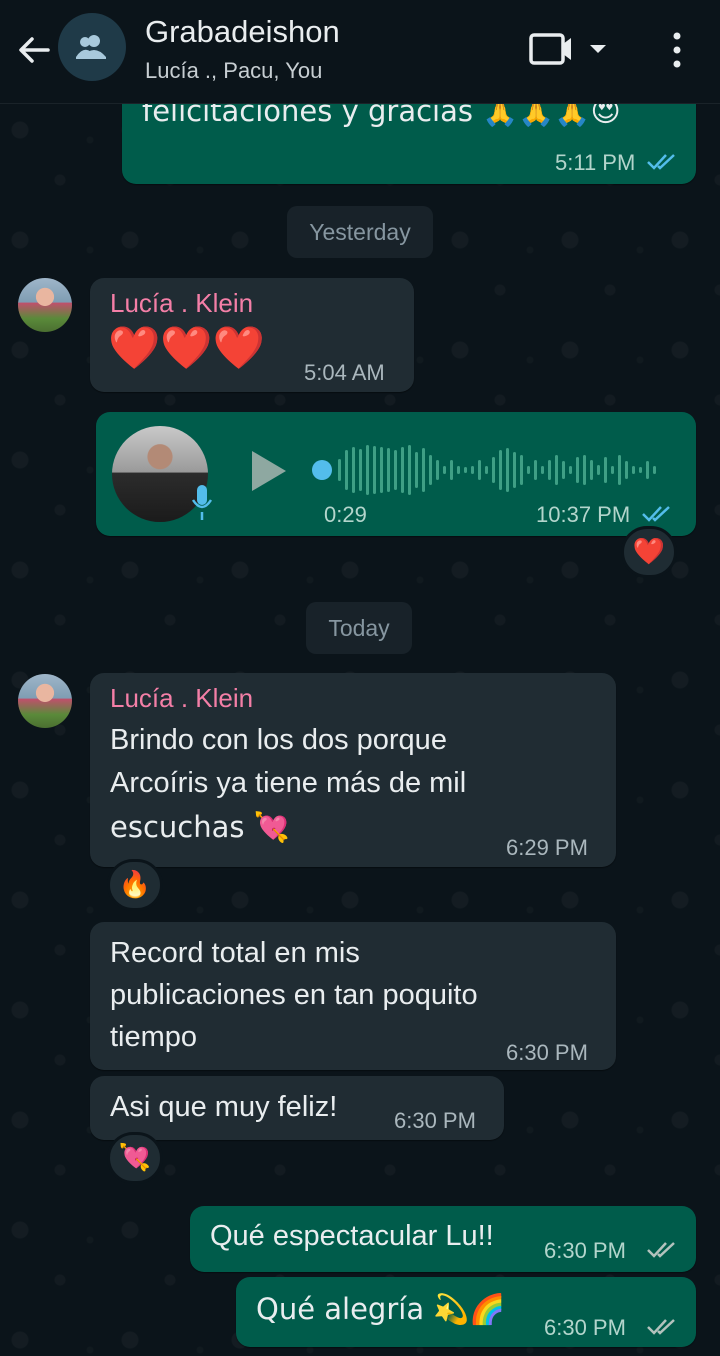 The height and width of the screenshot is (1356, 720). What do you see at coordinates (224, 1107) in the screenshot?
I see `message-text: Asi que muy feliz!` at bounding box center [224, 1107].